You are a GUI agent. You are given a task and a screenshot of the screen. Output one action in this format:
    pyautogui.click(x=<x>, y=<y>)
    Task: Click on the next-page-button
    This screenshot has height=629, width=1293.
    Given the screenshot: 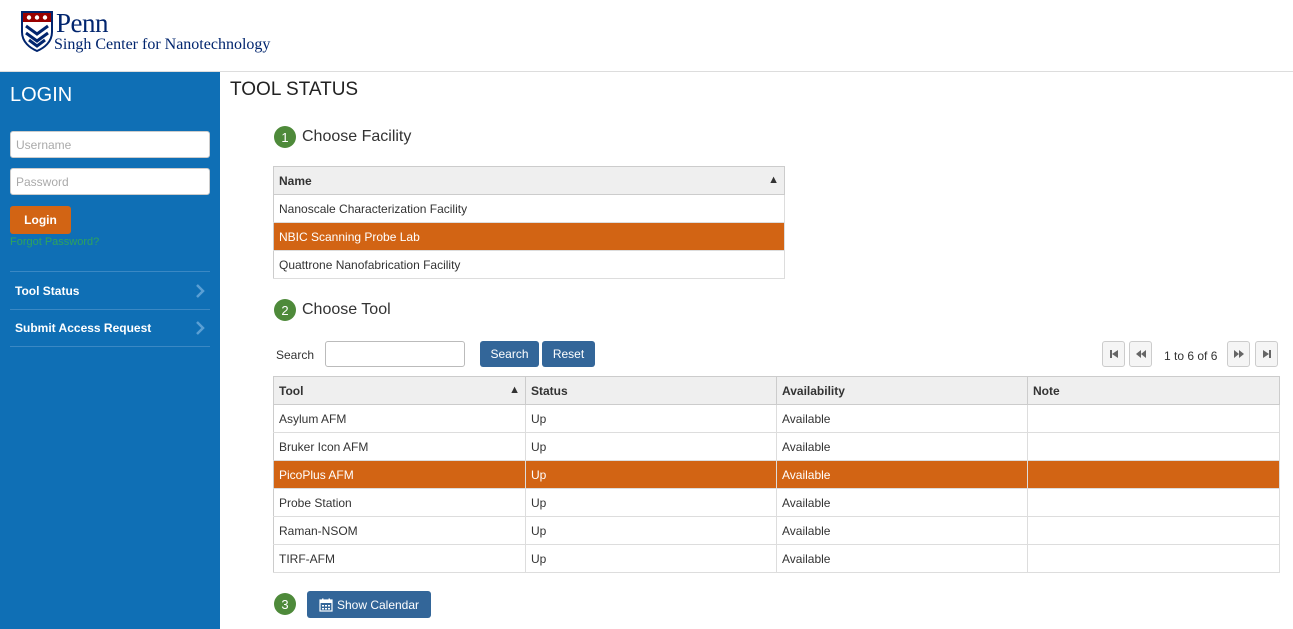 What is the action you would take?
    pyautogui.click(x=1238, y=354)
    